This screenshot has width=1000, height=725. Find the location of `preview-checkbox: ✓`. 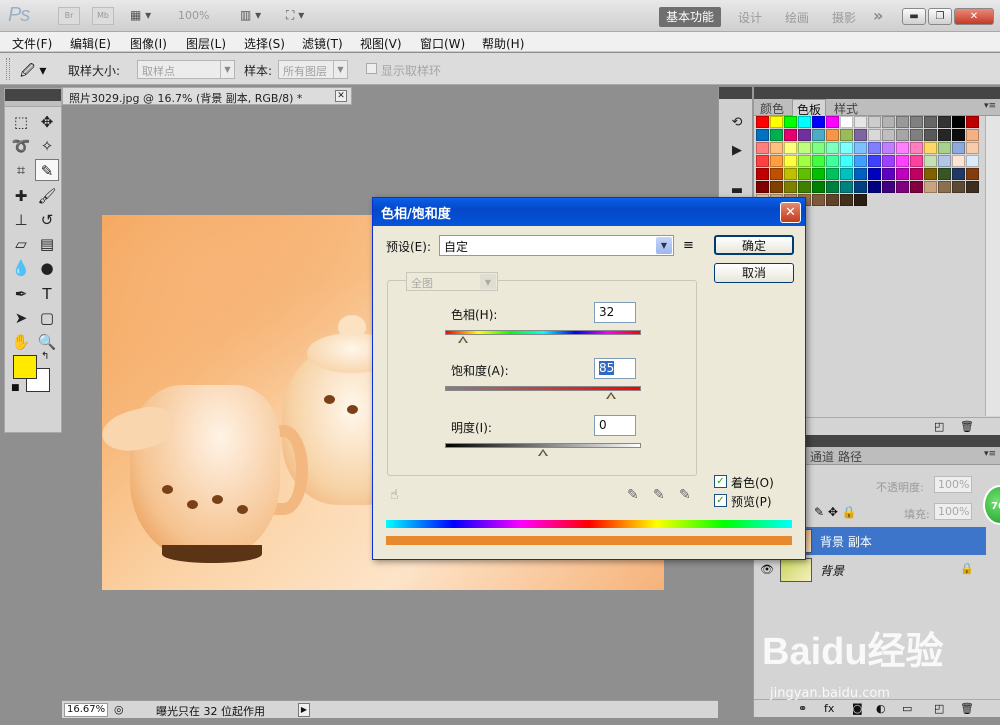

preview-checkbox: ✓ is located at coordinates (720, 500).